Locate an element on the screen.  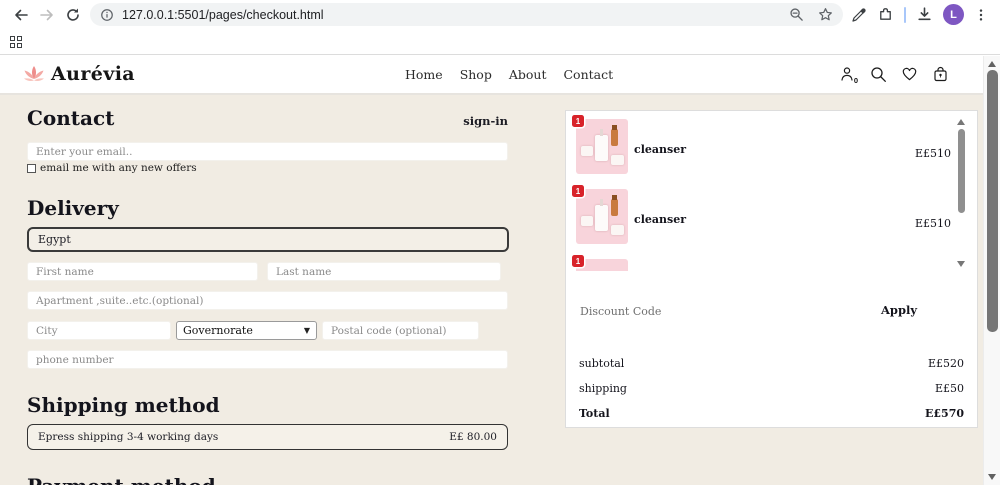
browser-toolbar: 127.0.0.1:5501/pages/checkout.html L is located at coordinates (500, 14).